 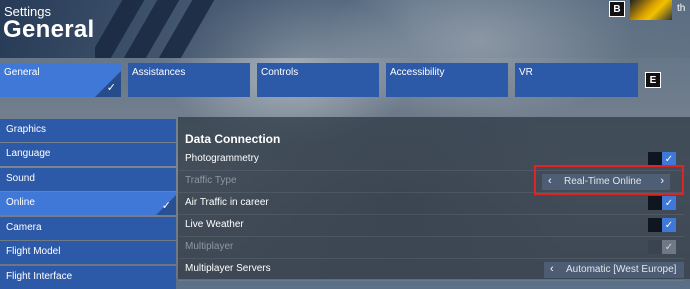 What do you see at coordinates (88, 228) in the screenshot?
I see `sidebar-item-camera: Camera` at bounding box center [88, 228].